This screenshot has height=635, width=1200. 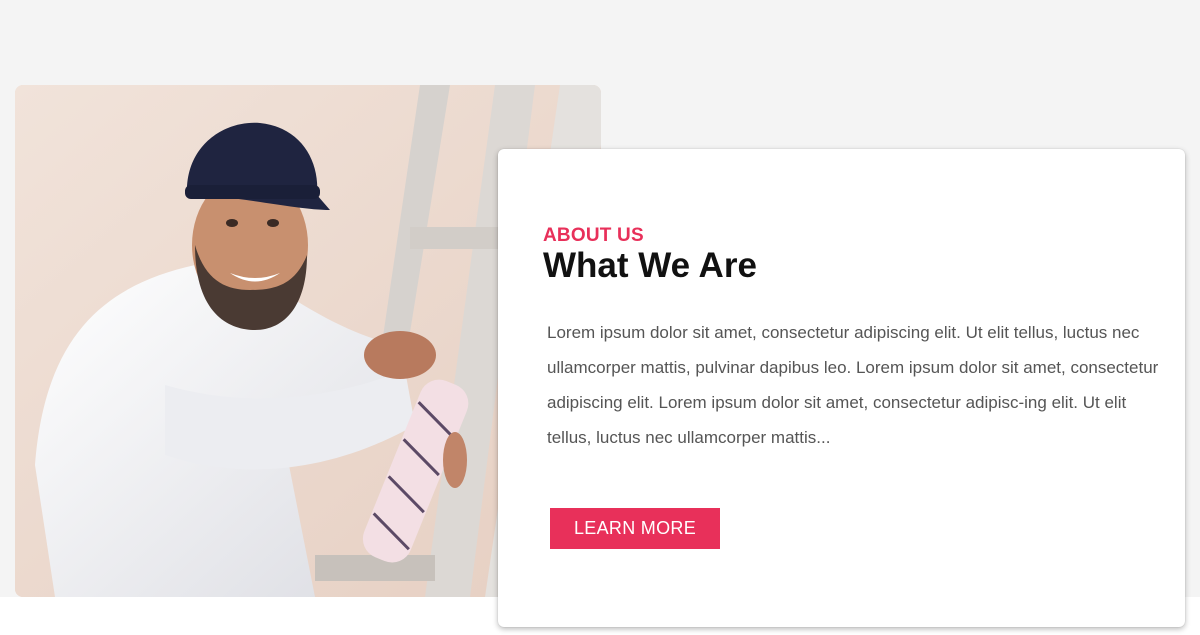 What do you see at coordinates (593, 235) in the screenshot?
I see `section-eyebrow: ABOUT US` at bounding box center [593, 235].